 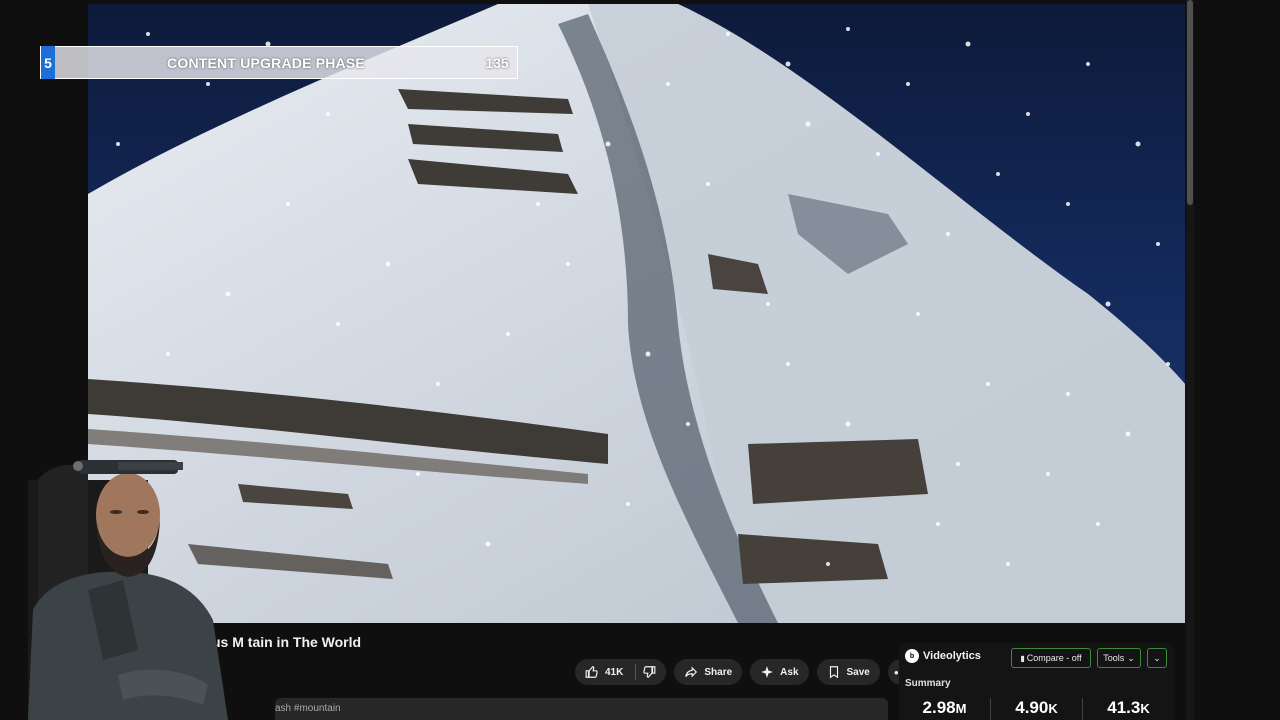 I want to click on summary-label: Summary, so click(x=928, y=683).